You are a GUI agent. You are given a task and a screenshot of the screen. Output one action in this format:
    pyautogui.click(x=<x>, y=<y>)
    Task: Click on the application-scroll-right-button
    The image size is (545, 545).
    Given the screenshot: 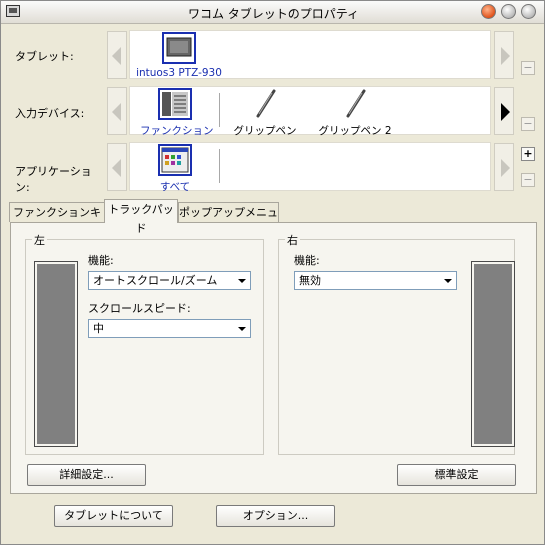 What is the action you would take?
    pyautogui.click(x=504, y=167)
    